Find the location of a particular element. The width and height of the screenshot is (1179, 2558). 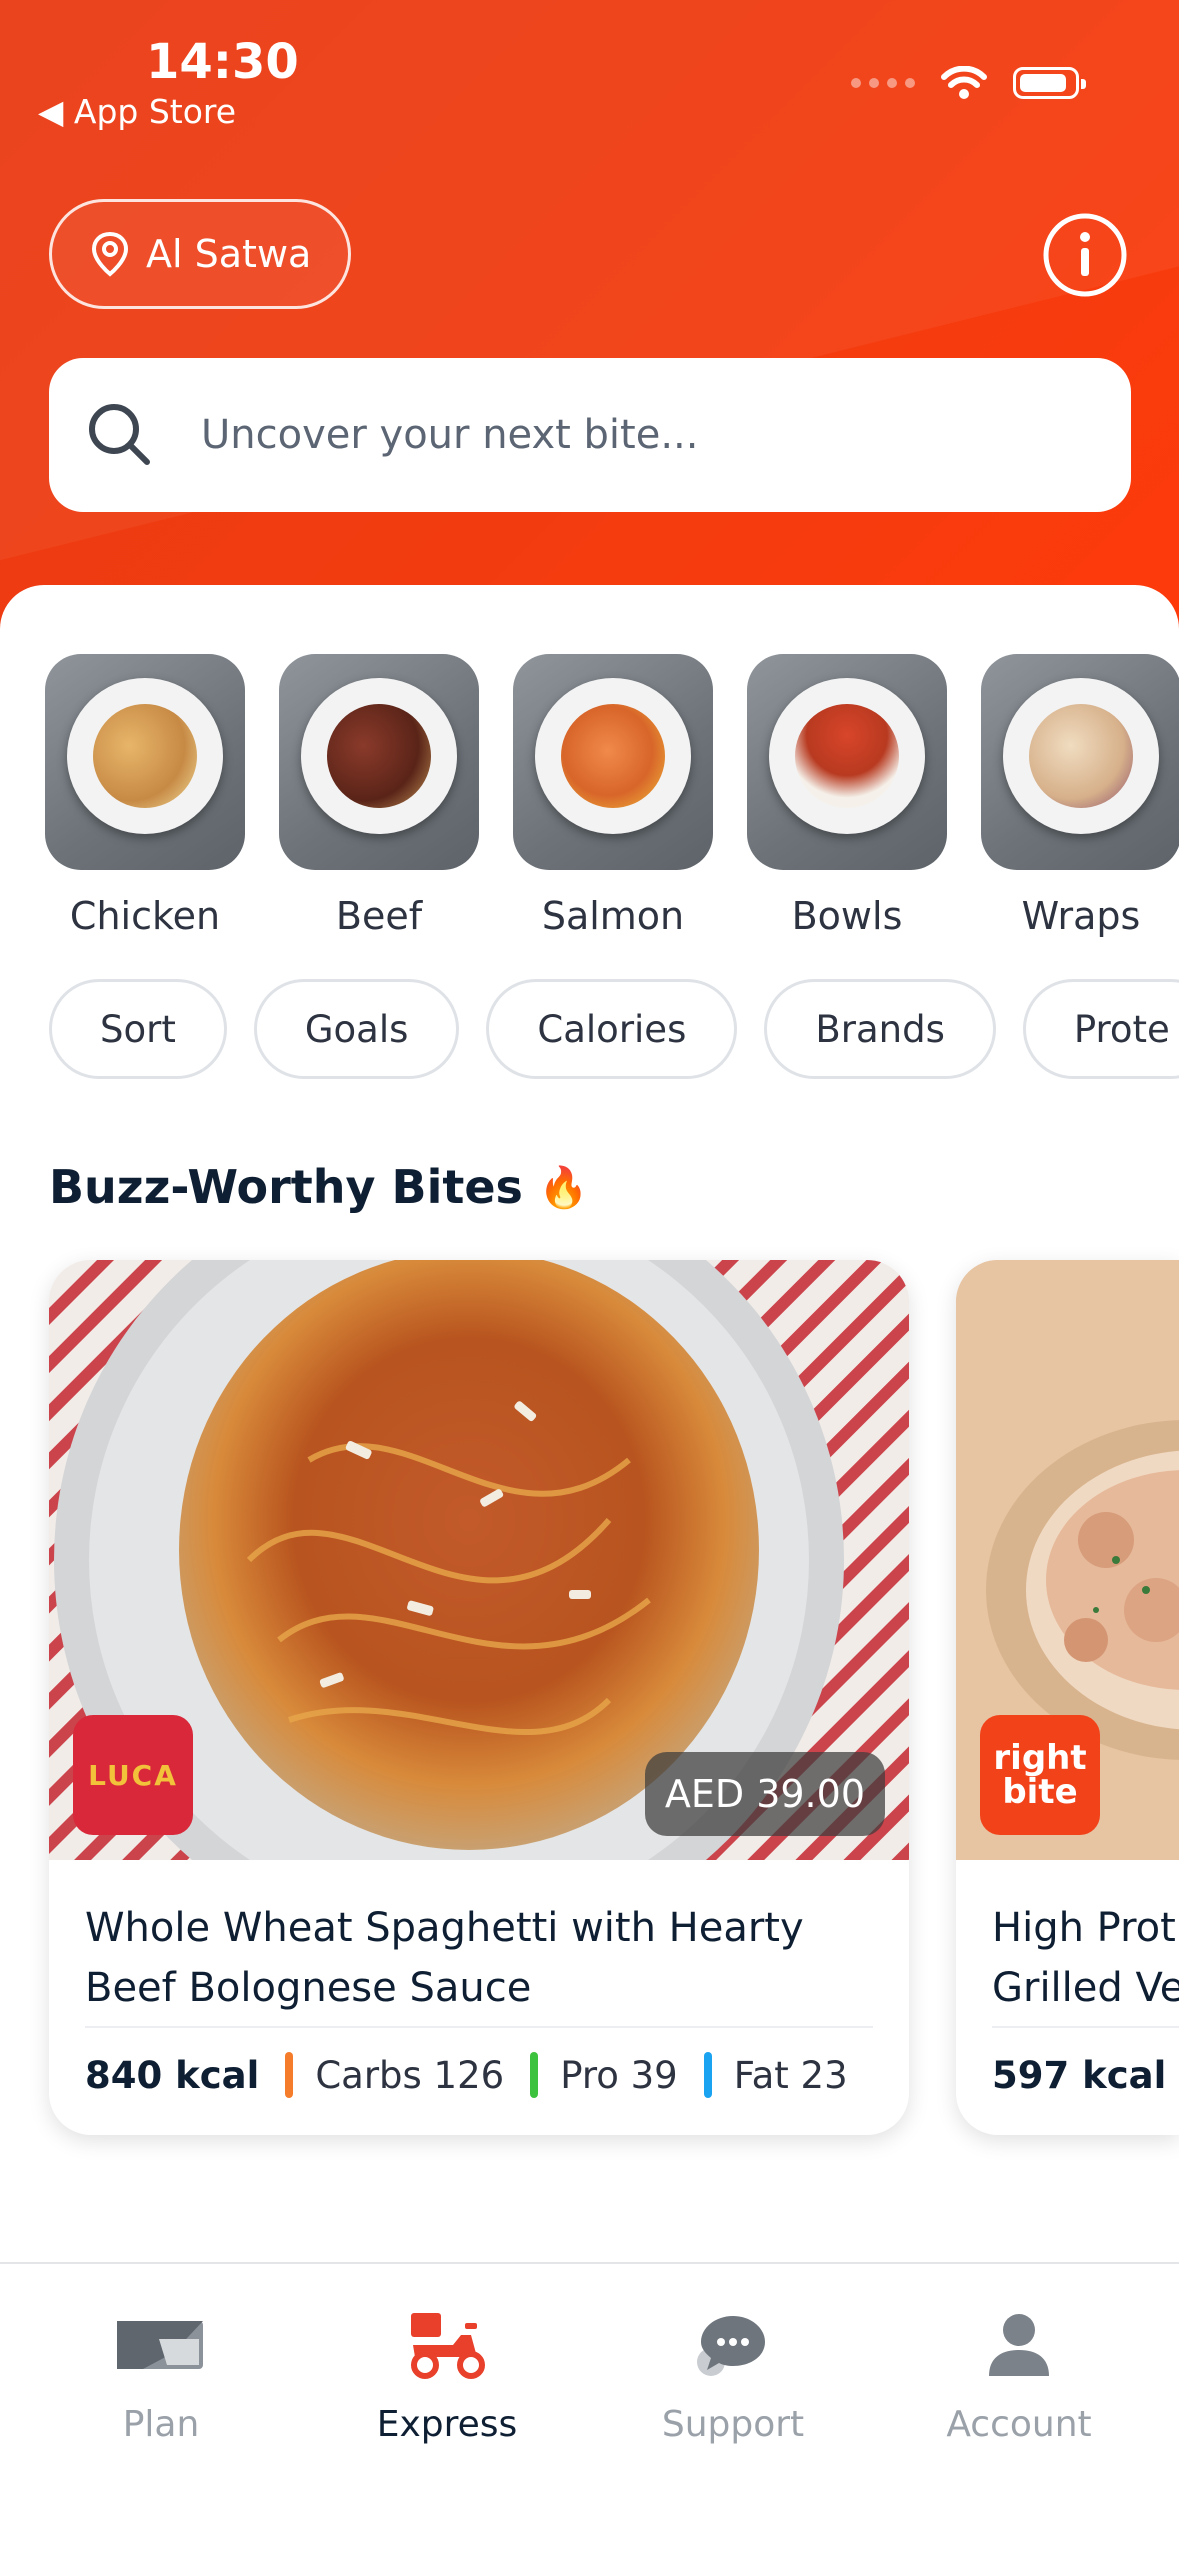

status-icons is located at coordinates (968, 83).